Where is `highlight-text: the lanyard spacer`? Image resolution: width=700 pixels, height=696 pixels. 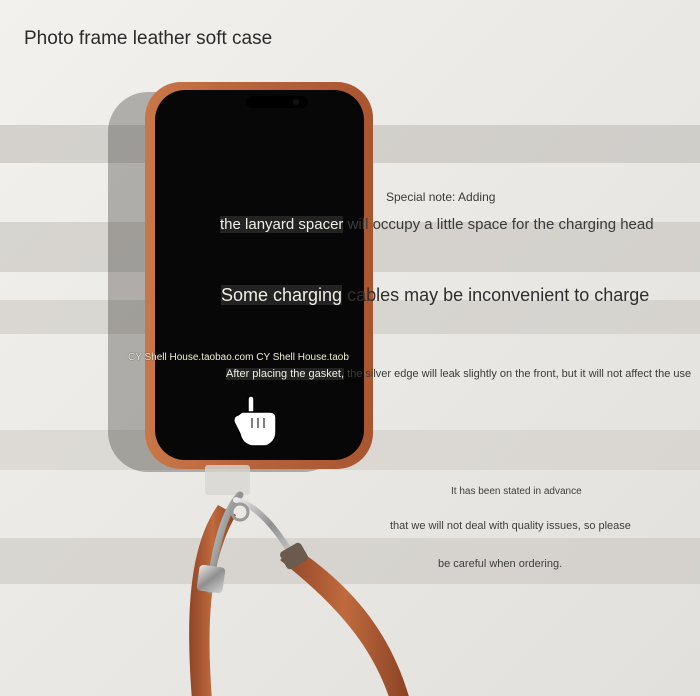 highlight-text: the lanyard spacer is located at coordinates (282, 224).